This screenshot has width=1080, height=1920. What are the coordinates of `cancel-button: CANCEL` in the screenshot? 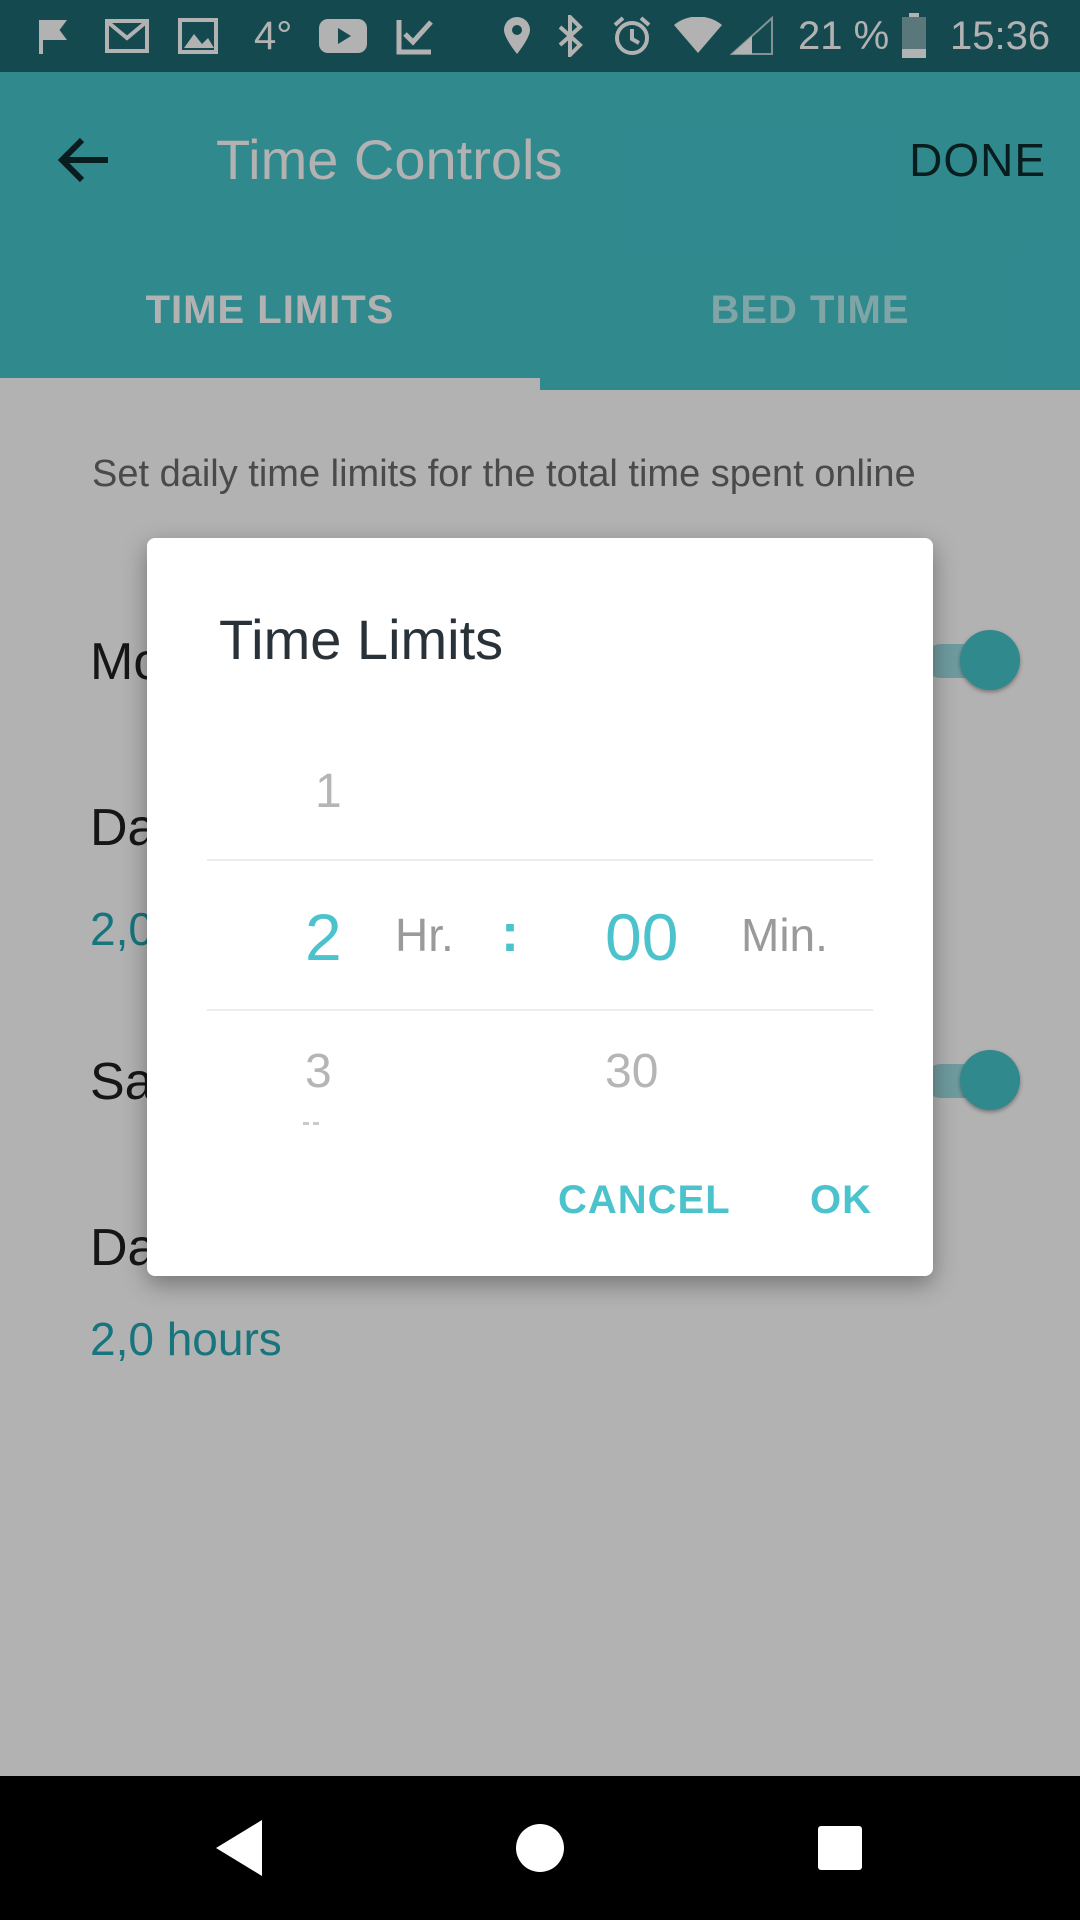 It's located at (644, 1200).